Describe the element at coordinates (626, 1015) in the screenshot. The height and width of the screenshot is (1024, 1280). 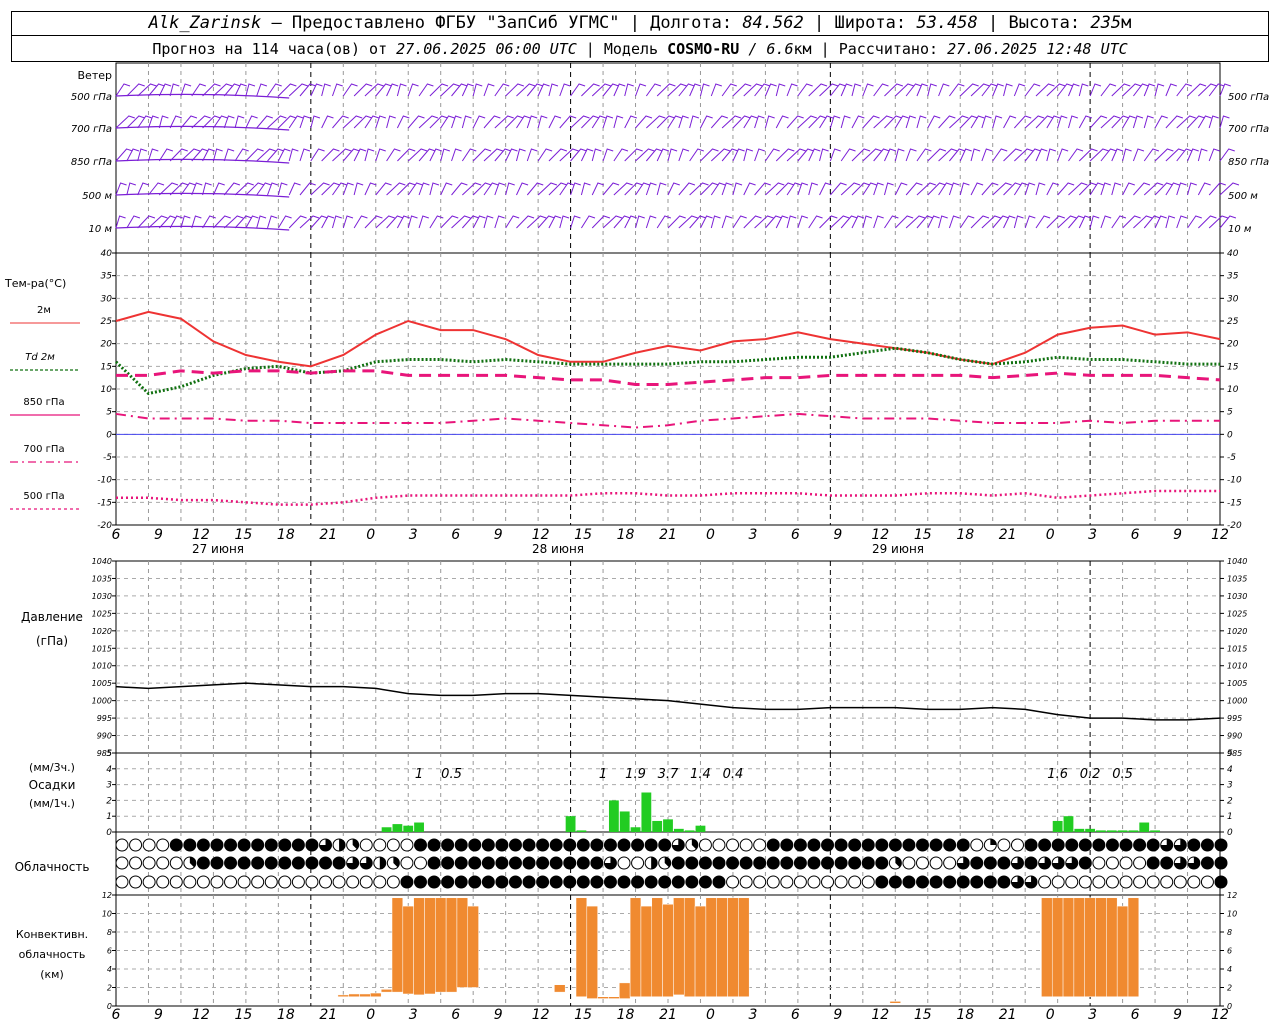
I see `hour-label-bottom: 18` at that location.